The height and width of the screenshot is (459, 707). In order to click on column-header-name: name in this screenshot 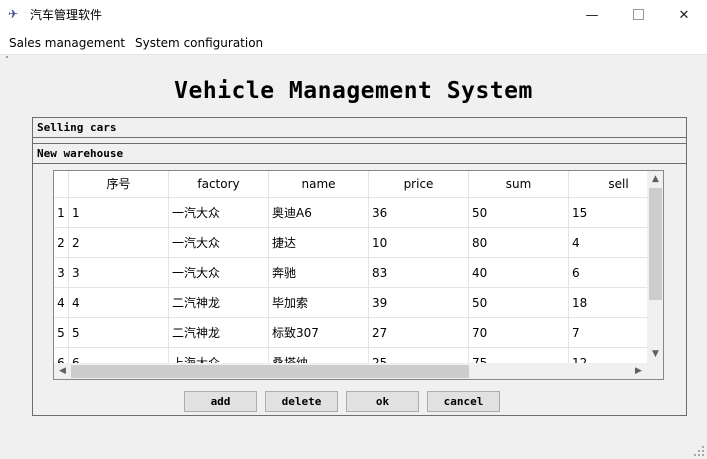, I will do `click(319, 184)`.